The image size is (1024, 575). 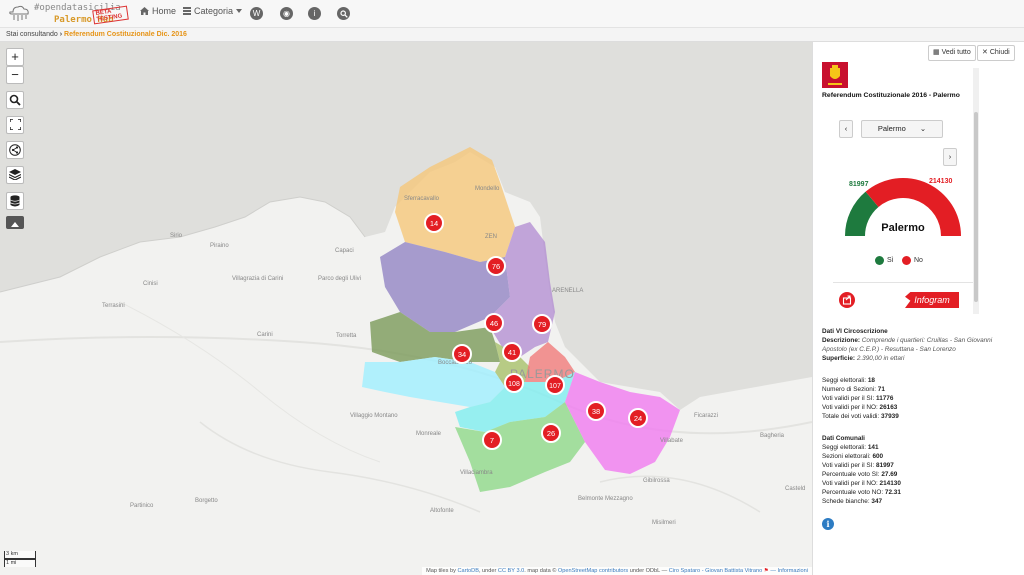 What do you see at coordinates (429, 434) in the screenshot?
I see `town-label: Monreale` at bounding box center [429, 434].